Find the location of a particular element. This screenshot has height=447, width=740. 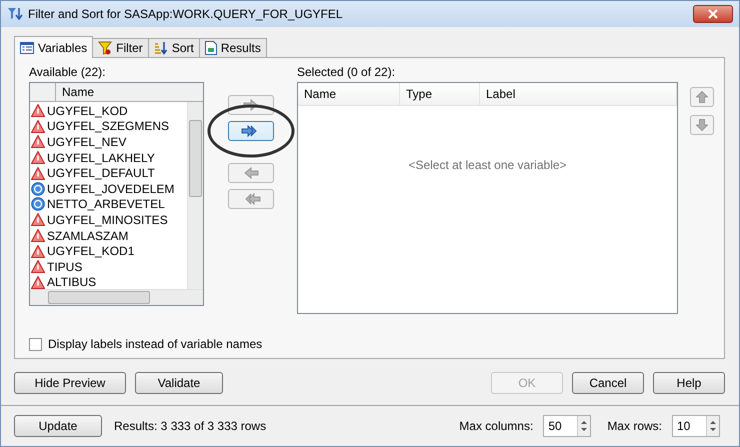

max-rows-spinner: 10 is located at coordinates (696, 426).